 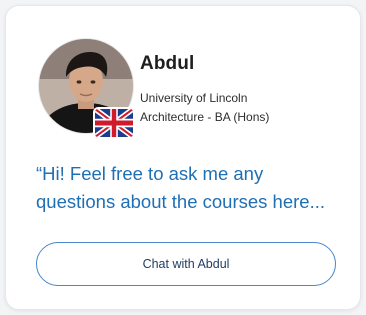 I want to click on avatar-container, so click(x=88, y=88).